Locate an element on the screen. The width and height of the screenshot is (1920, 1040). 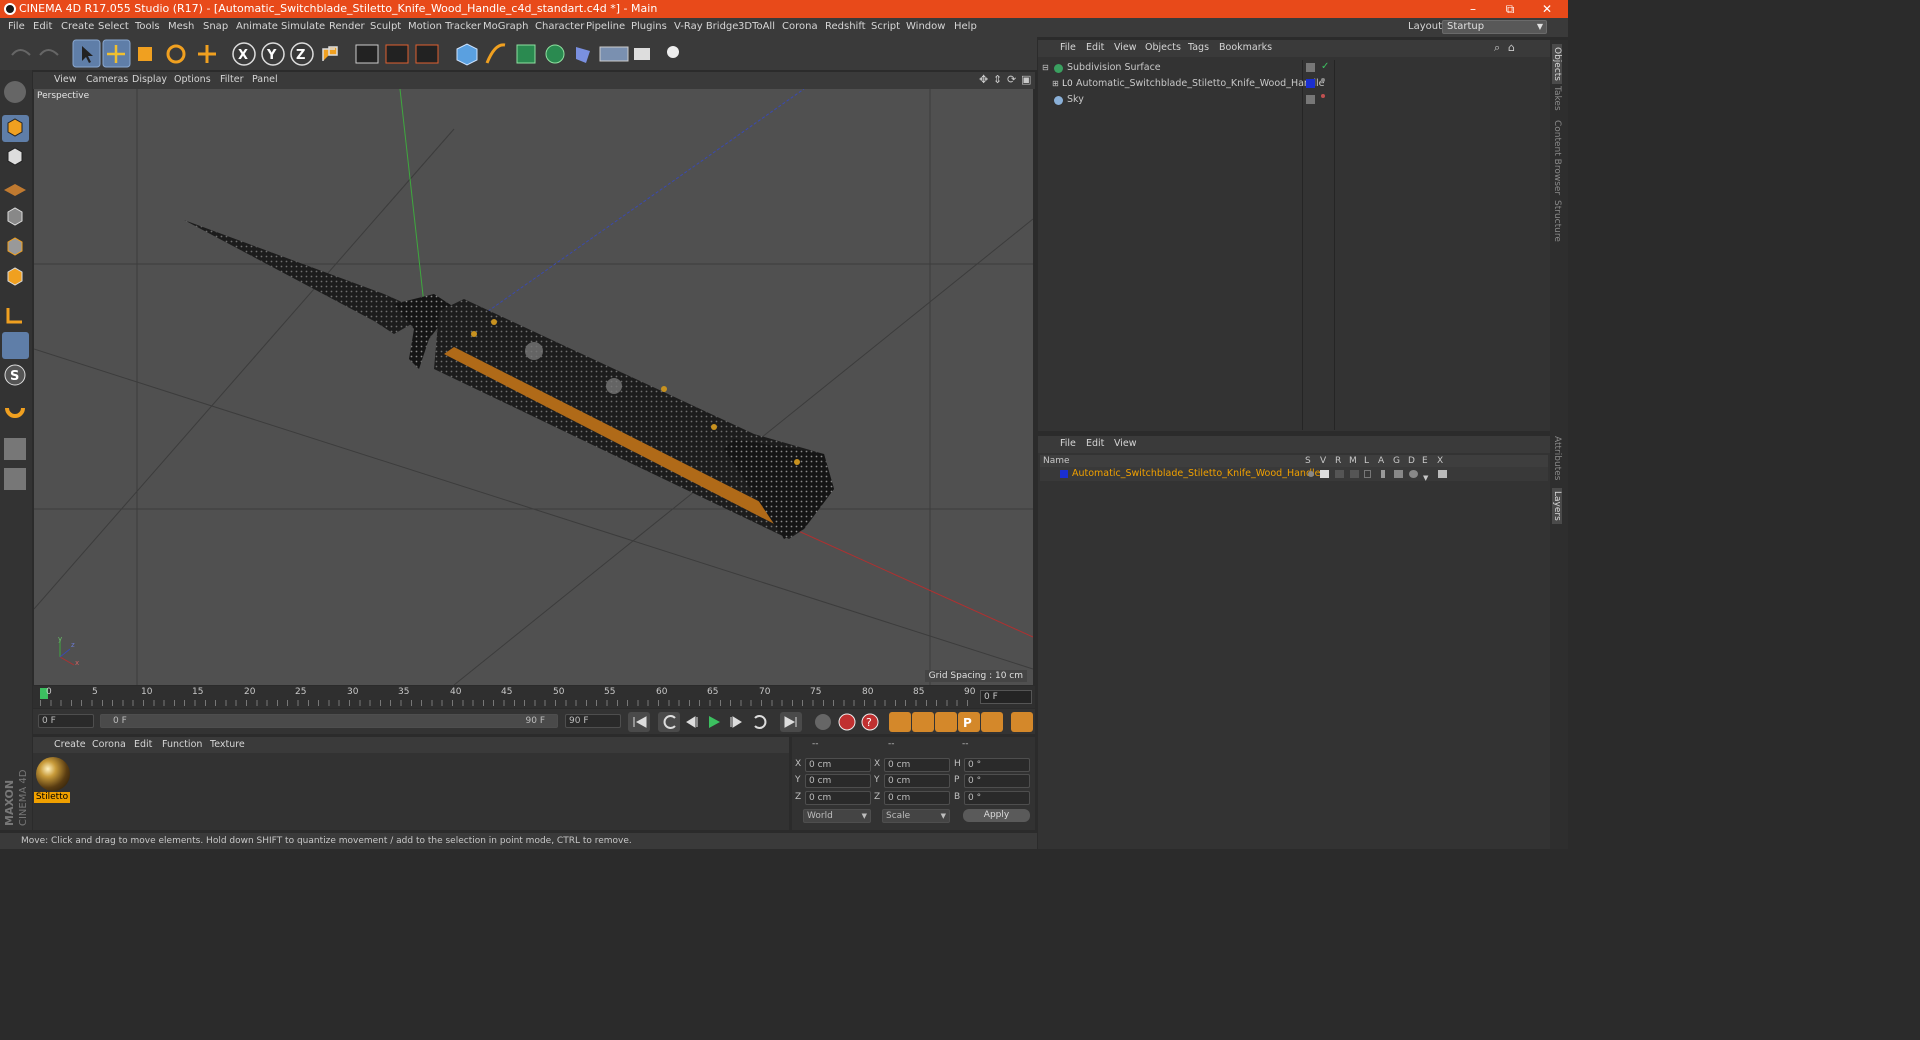
object-row-subdivision-surface: ⊟ Subdivision Surface ✓ is located at coordinates (1294, 68).